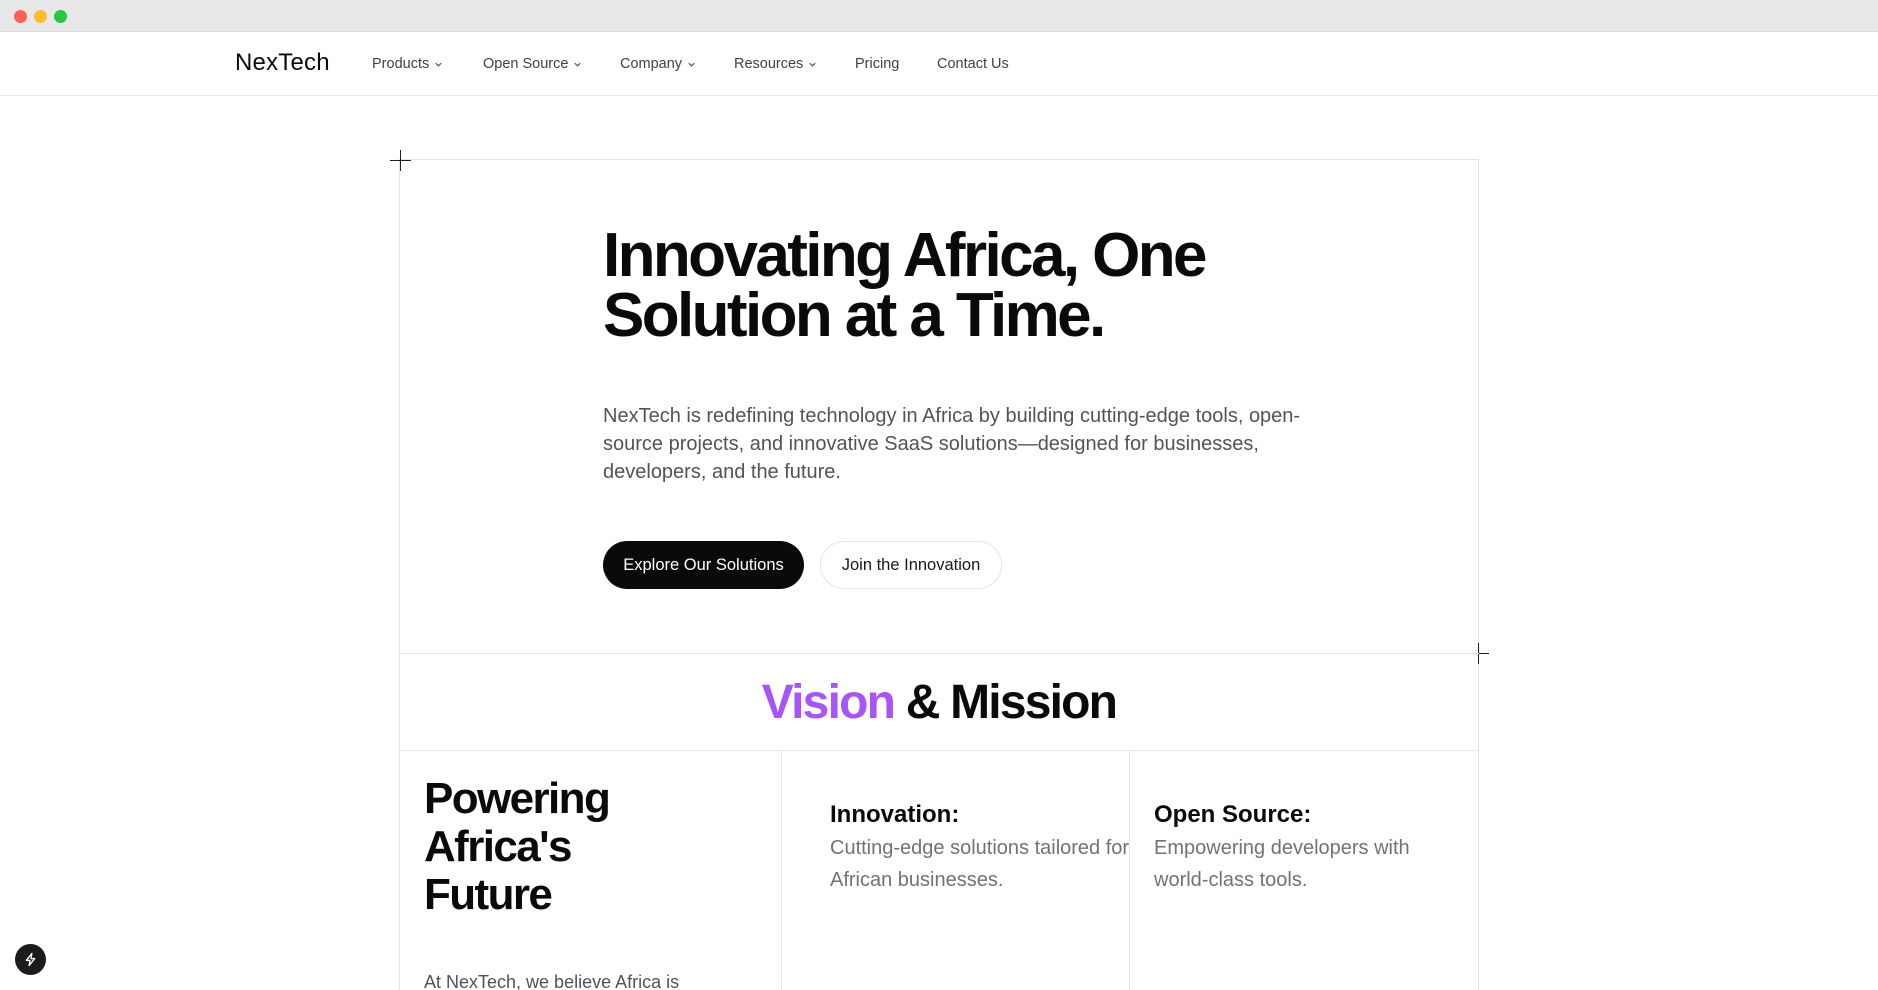 The width and height of the screenshot is (1878, 990). What do you see at coordinates (1233, 814) in the screenshot?
I see `open-source-title: Open Source:` at bounding box center [1233, 814].